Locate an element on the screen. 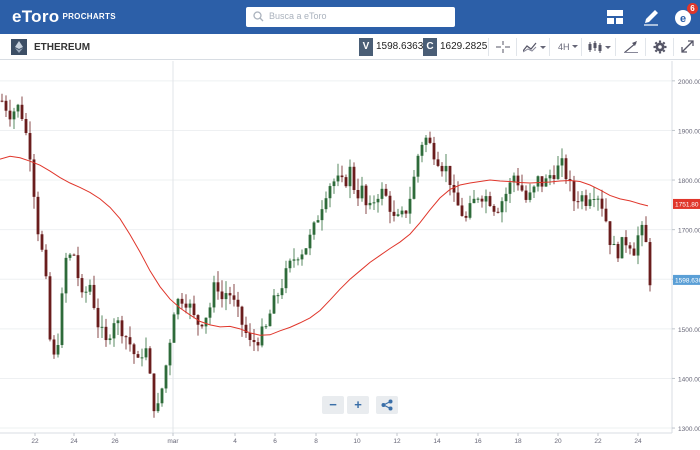 This screenshot has width=700, height=450. y-tick-label: 1900.00 is located at coordinates (689, 131).